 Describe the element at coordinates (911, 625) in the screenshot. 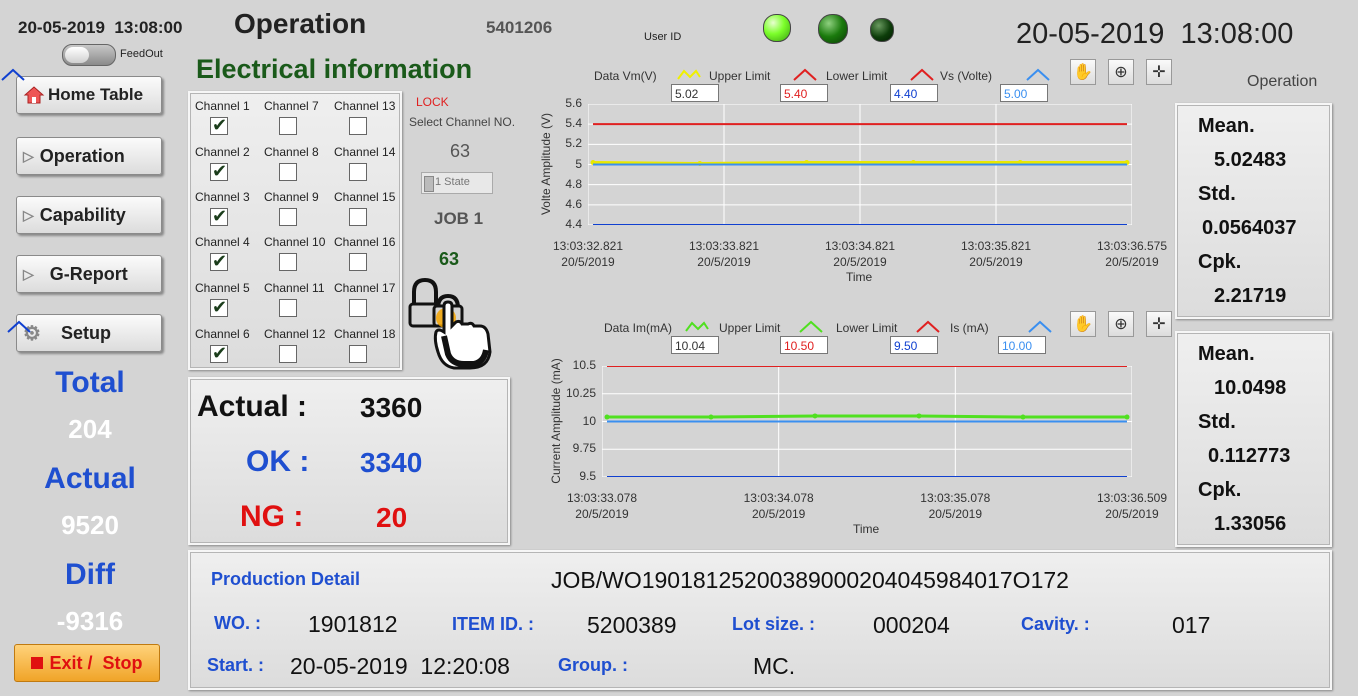

I see `lot-size-value: 000204` at that location.